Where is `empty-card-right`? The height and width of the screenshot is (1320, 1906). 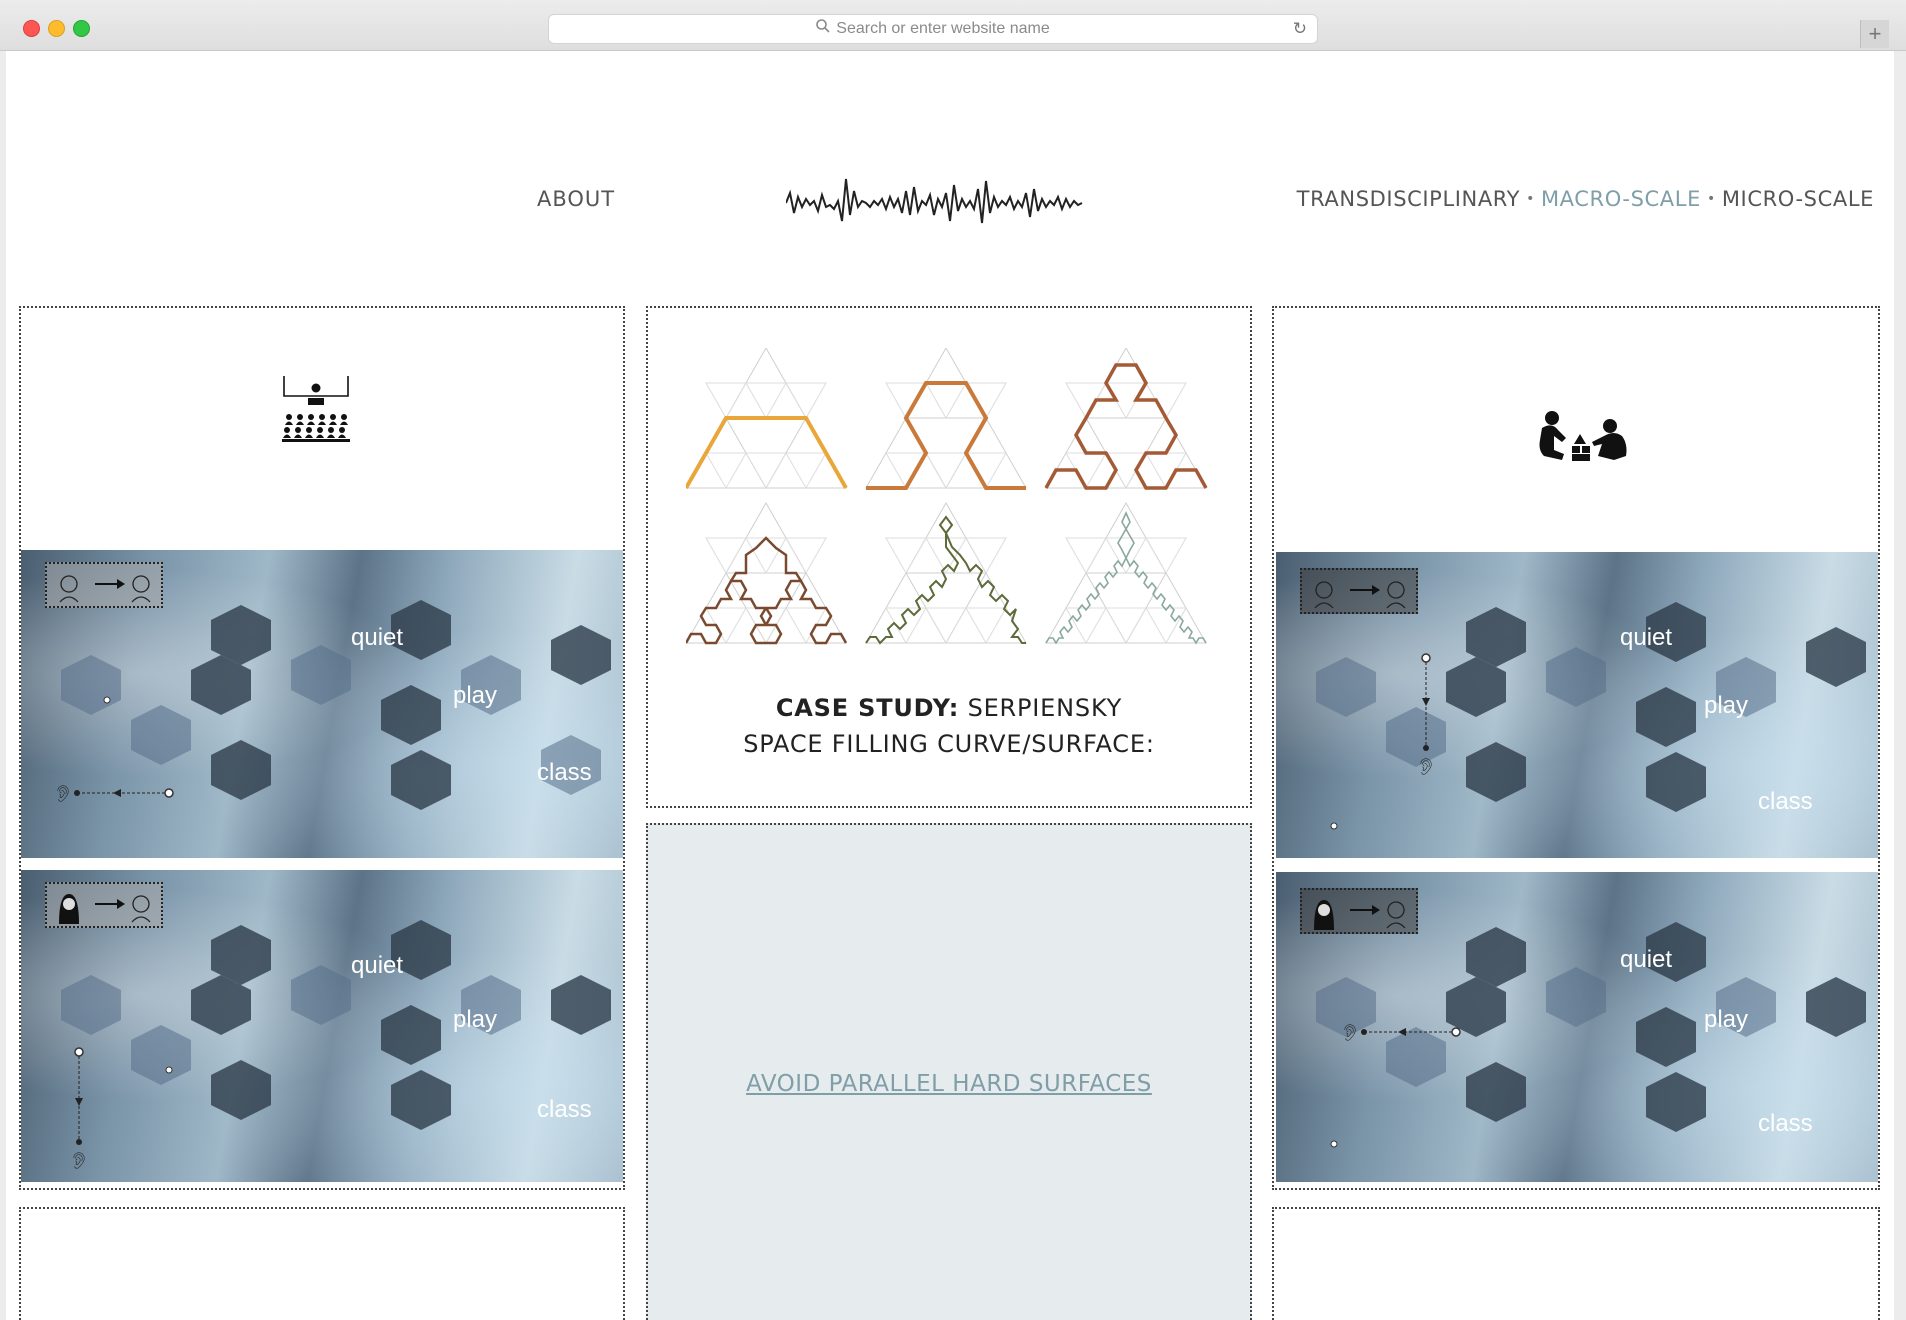
empty-card-right is located at coordinates (1576, 1263).